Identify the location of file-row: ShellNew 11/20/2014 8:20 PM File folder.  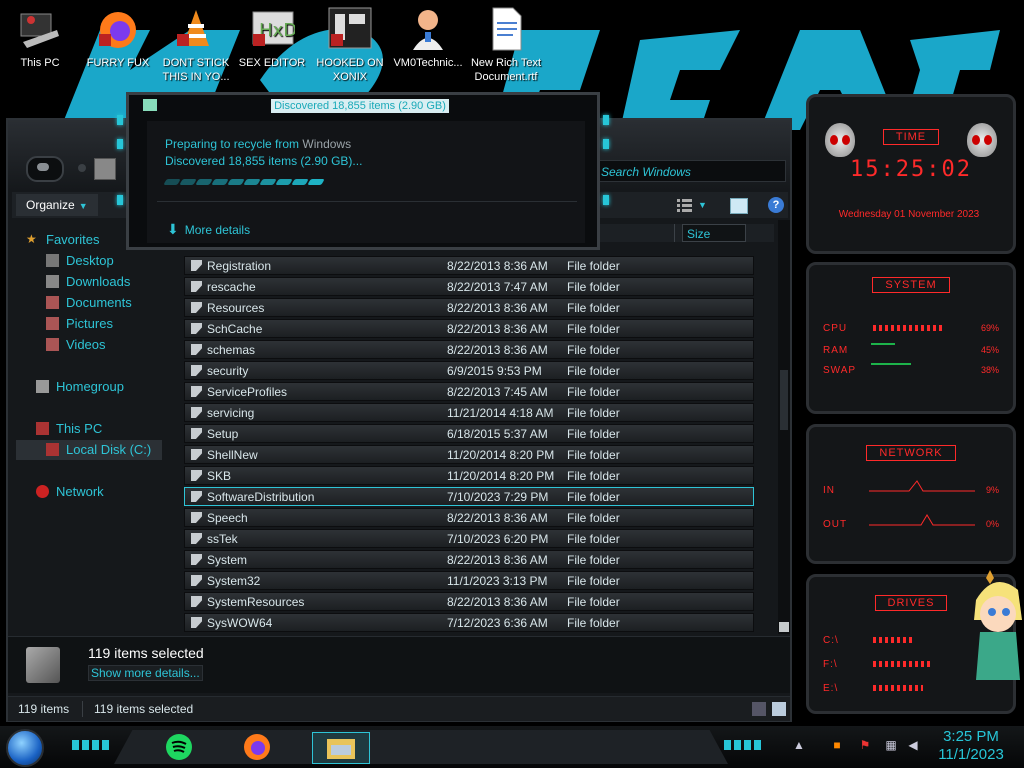
(469, 454).